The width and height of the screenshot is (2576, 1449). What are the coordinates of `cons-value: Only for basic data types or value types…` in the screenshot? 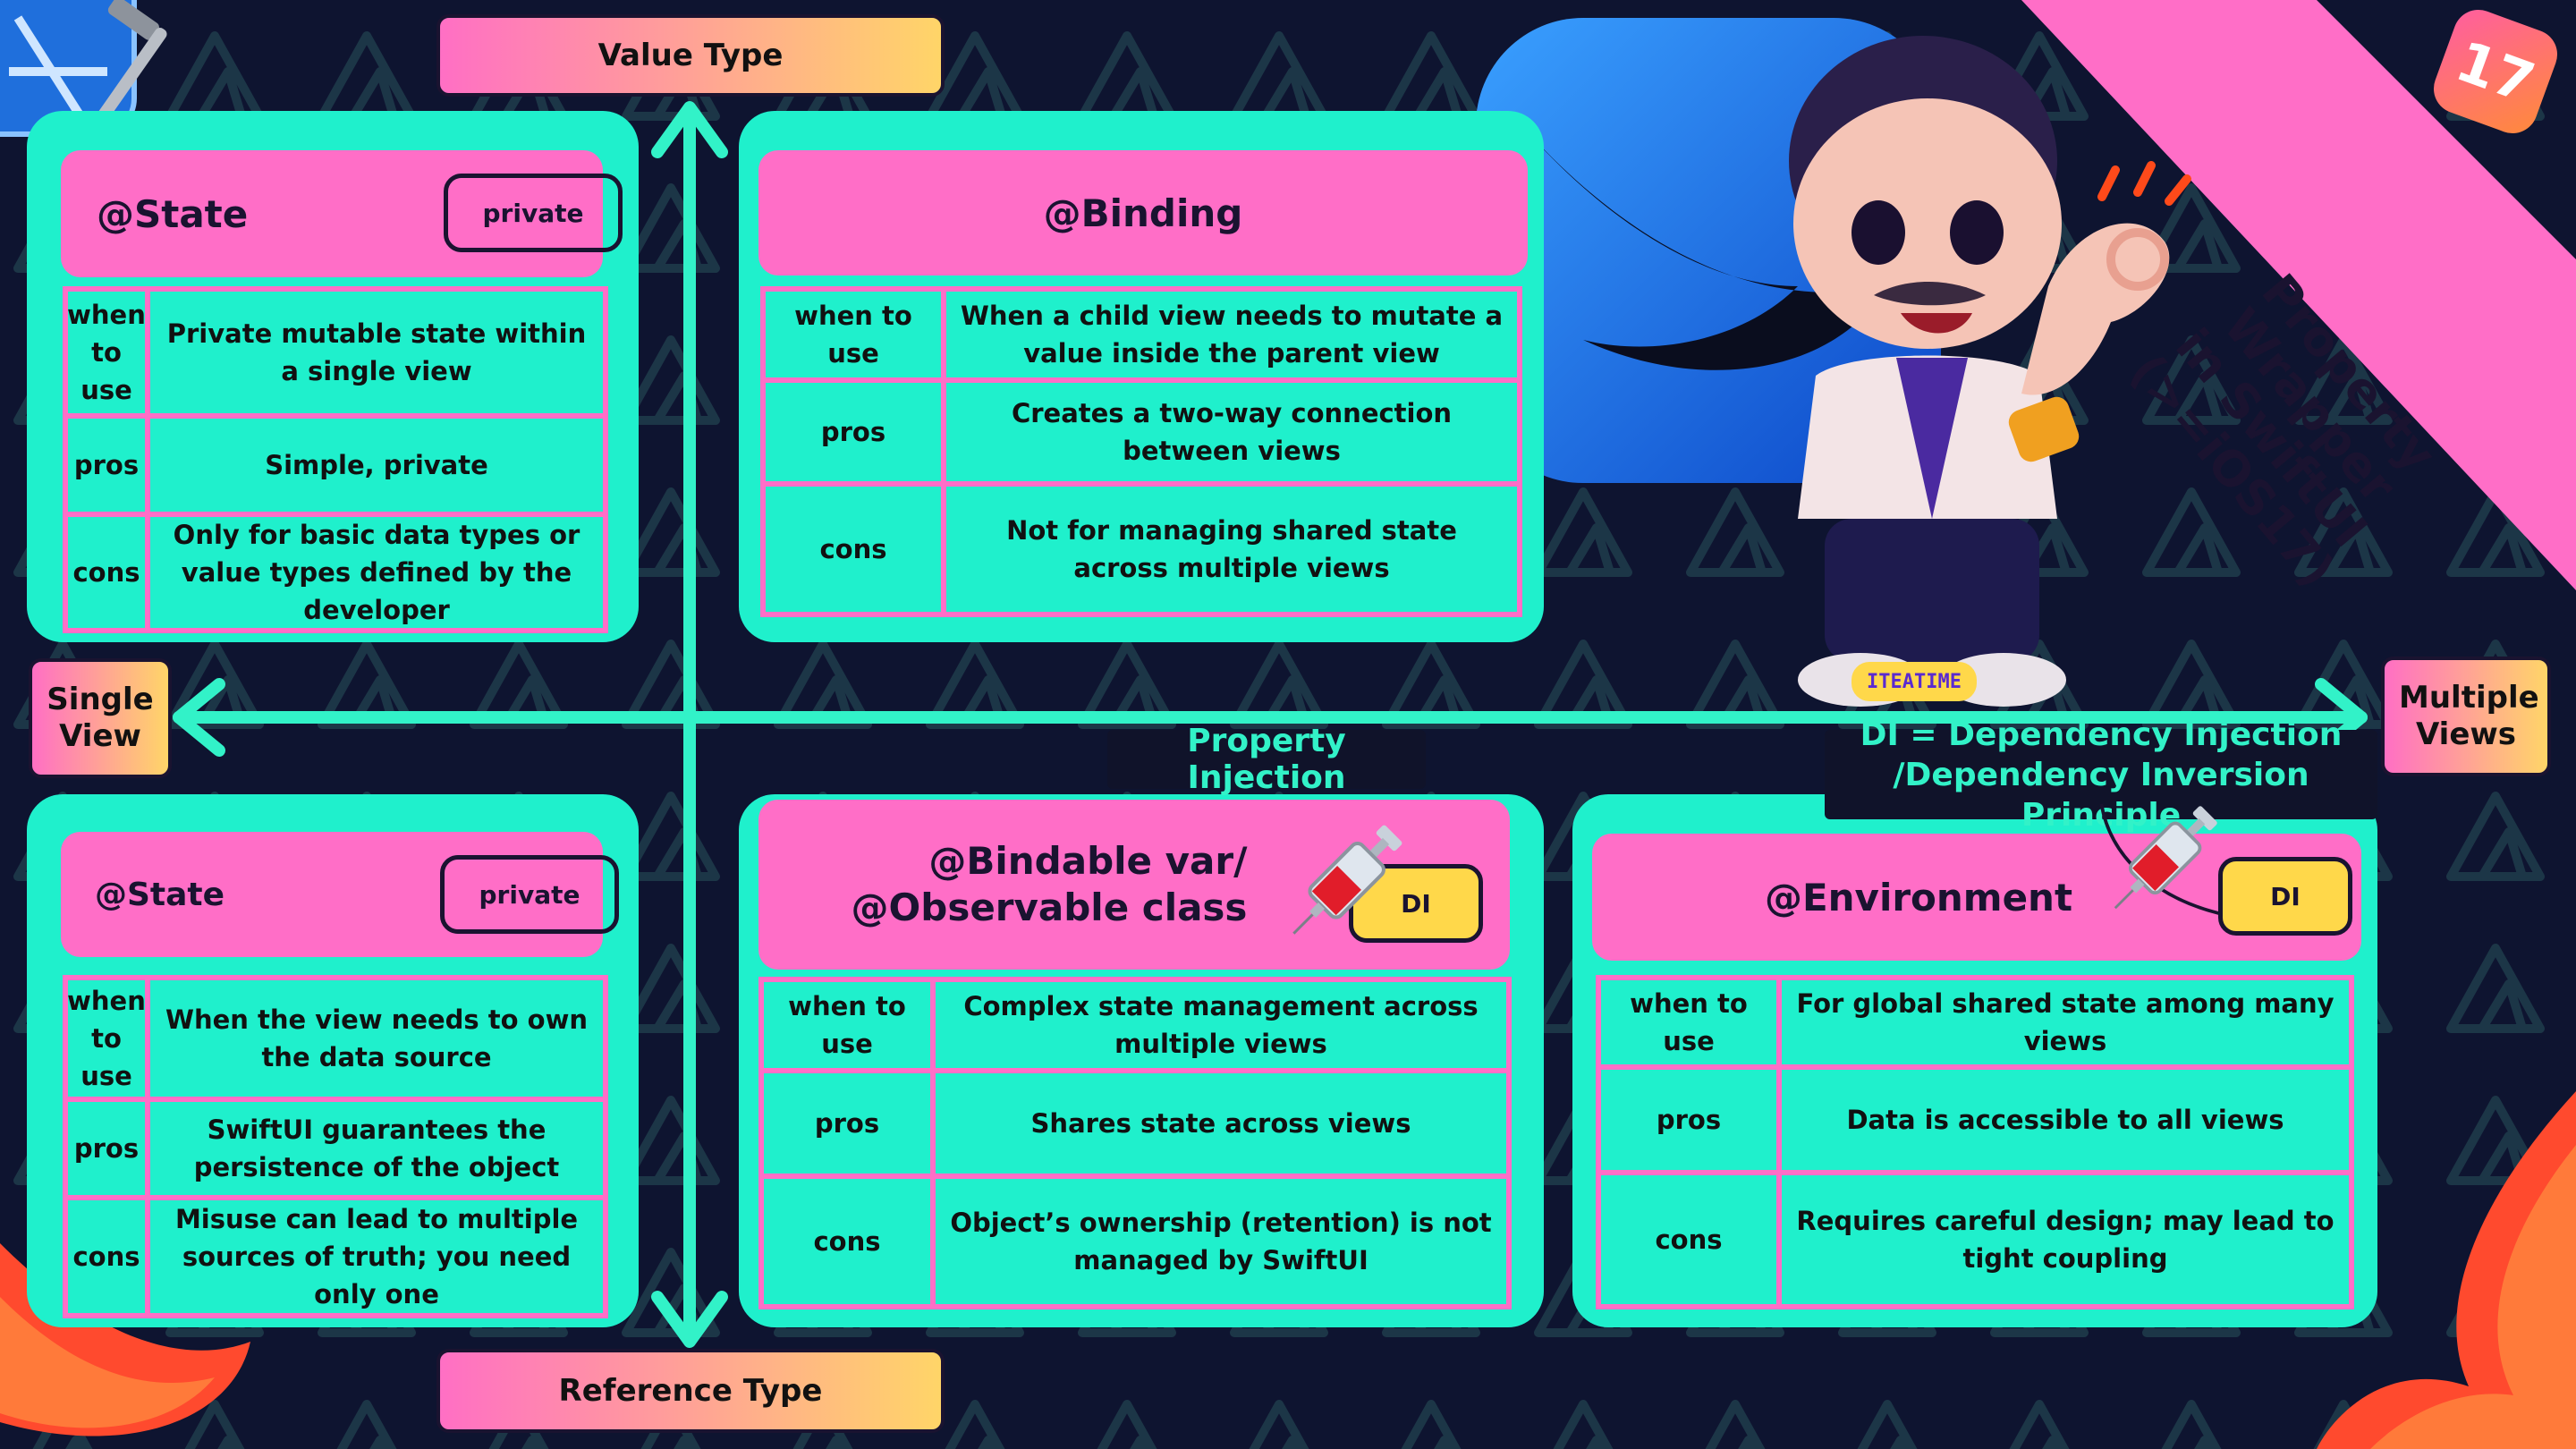 It's located at (376, 572).